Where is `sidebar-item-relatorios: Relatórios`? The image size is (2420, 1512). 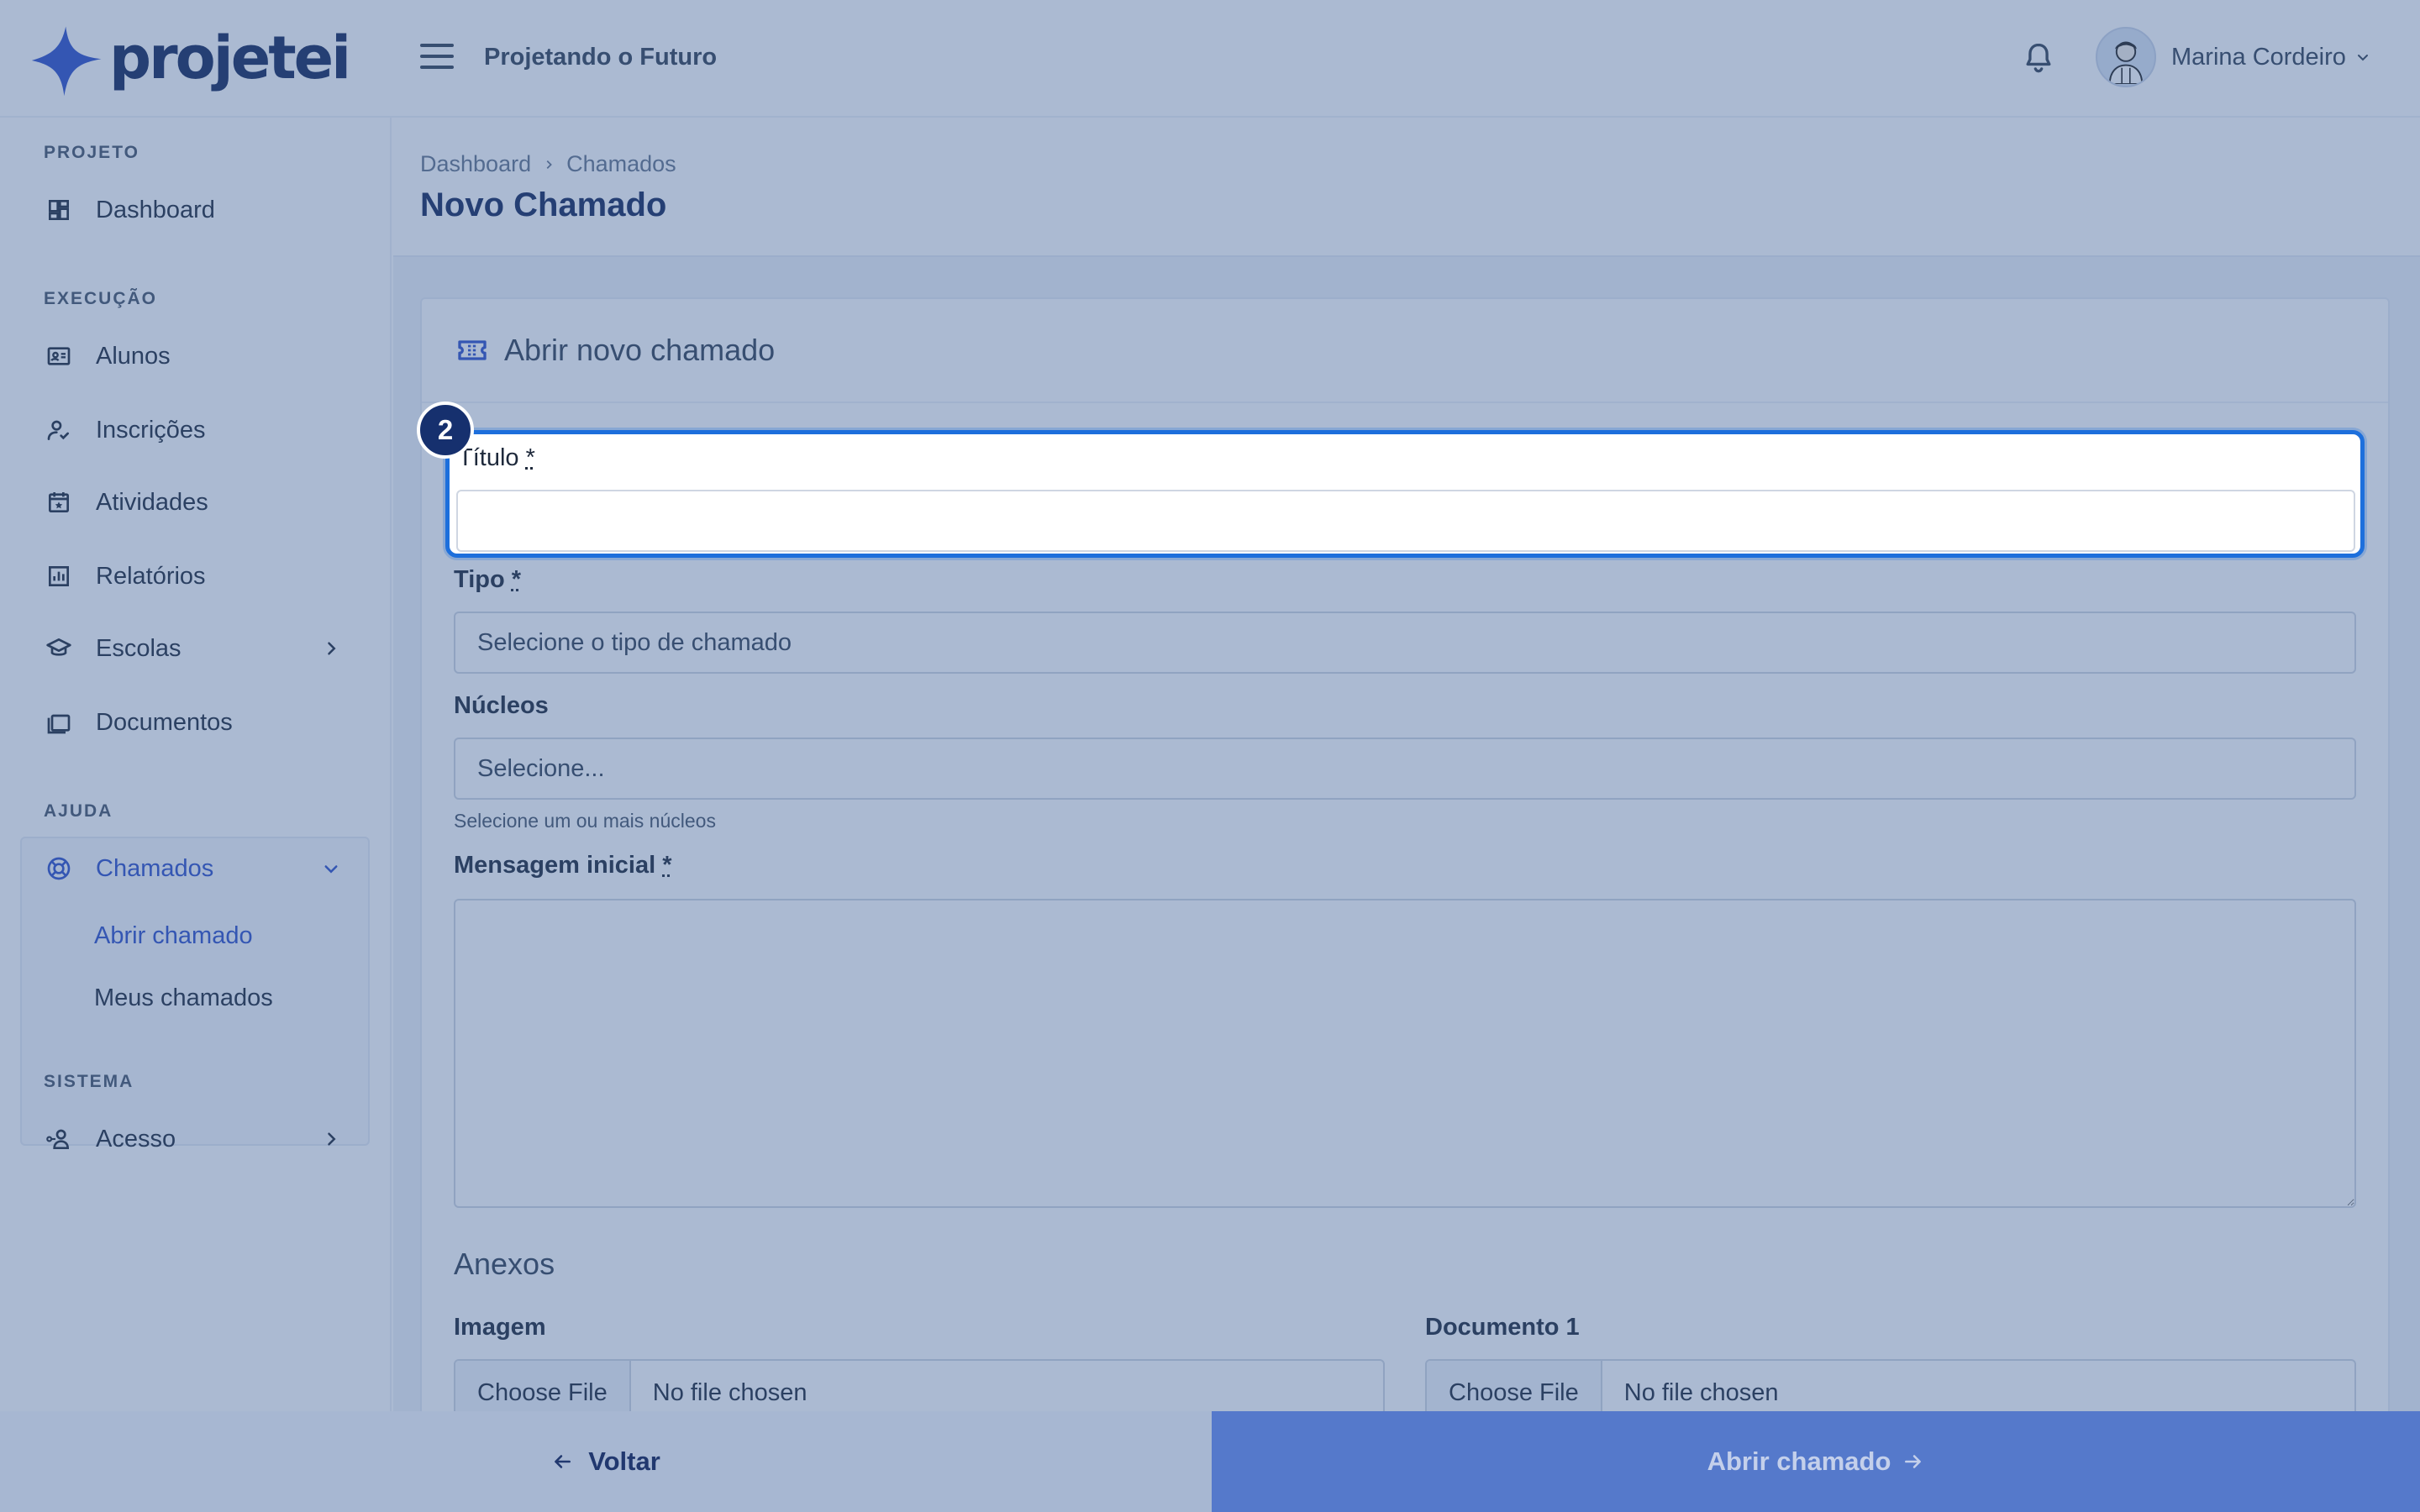
sidebar-item-relatorios: Relatórios is located at coordinates (195, 576).